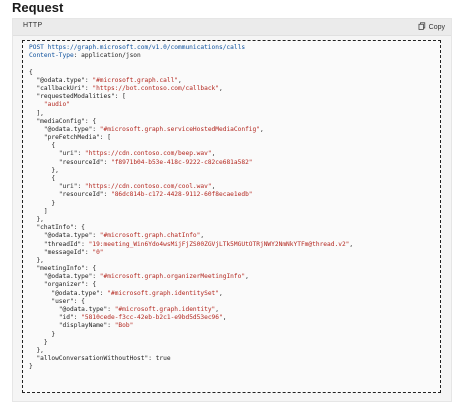  What do you see at coordinates (234, 81) in the screenshot?
I see `code-line: "@odata.type": "#microsoft.graph.call",` at bounding box center [234, 81].